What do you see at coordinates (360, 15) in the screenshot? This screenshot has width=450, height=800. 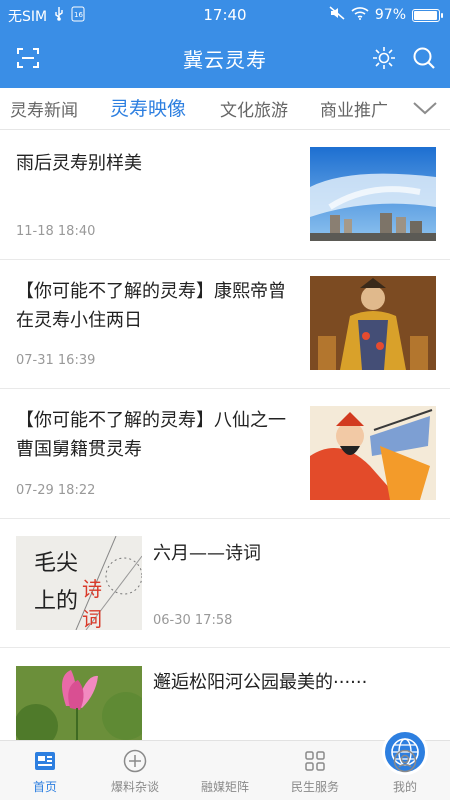 I see `wifi-icon` at bounding box center [360, 15].